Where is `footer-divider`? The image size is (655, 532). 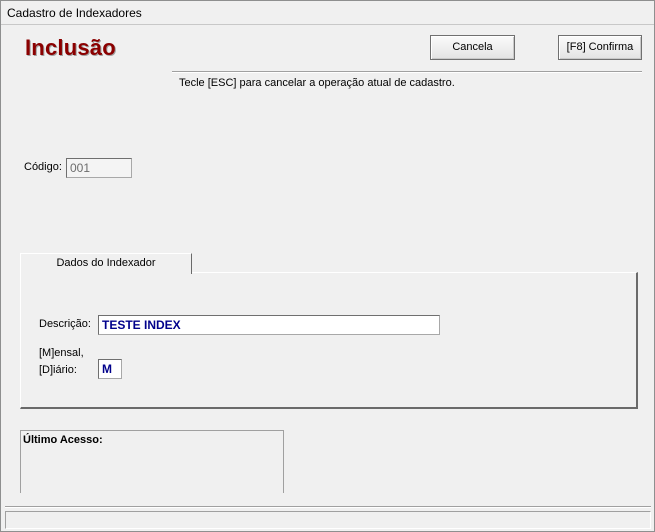
footer-divider is located at coordinates (328, 507).